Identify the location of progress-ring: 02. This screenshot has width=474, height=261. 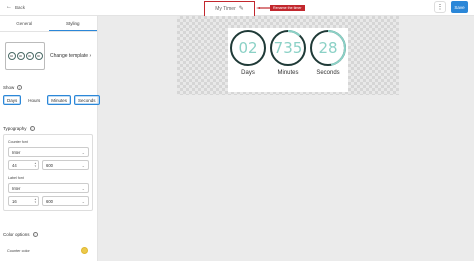
(248, 48).